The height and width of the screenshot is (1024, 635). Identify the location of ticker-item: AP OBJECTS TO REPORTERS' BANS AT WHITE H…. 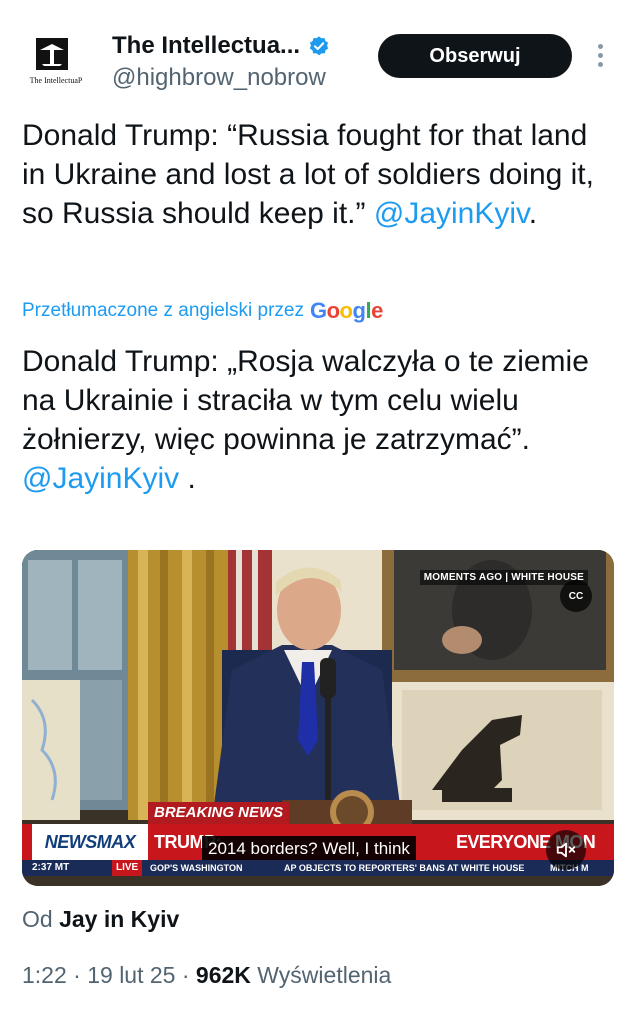
(404, 868).